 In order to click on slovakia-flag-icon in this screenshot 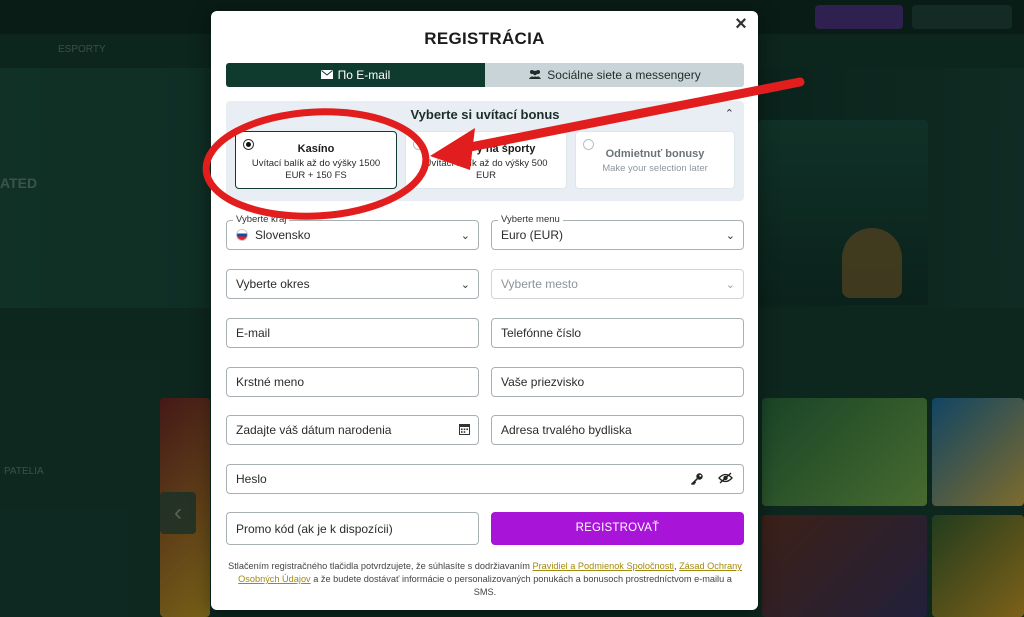, I will do `click(242, 235)`.